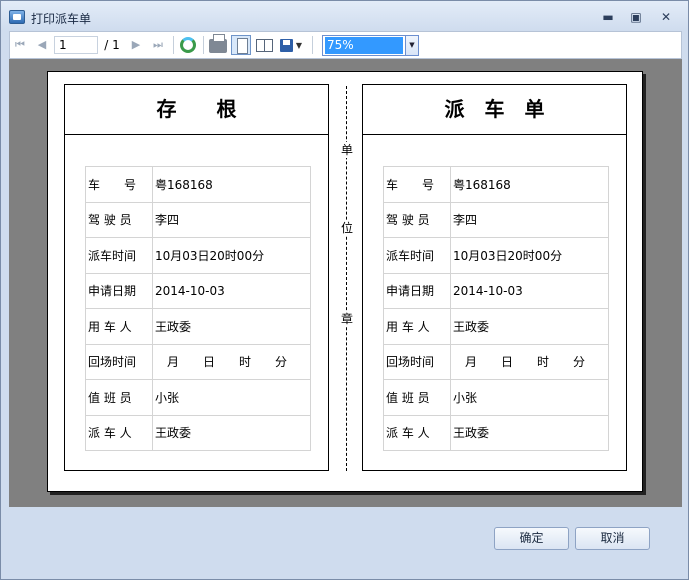 This screenshot has height=580, width=689. I want to click on divider-char: 单, so click(347, 150).